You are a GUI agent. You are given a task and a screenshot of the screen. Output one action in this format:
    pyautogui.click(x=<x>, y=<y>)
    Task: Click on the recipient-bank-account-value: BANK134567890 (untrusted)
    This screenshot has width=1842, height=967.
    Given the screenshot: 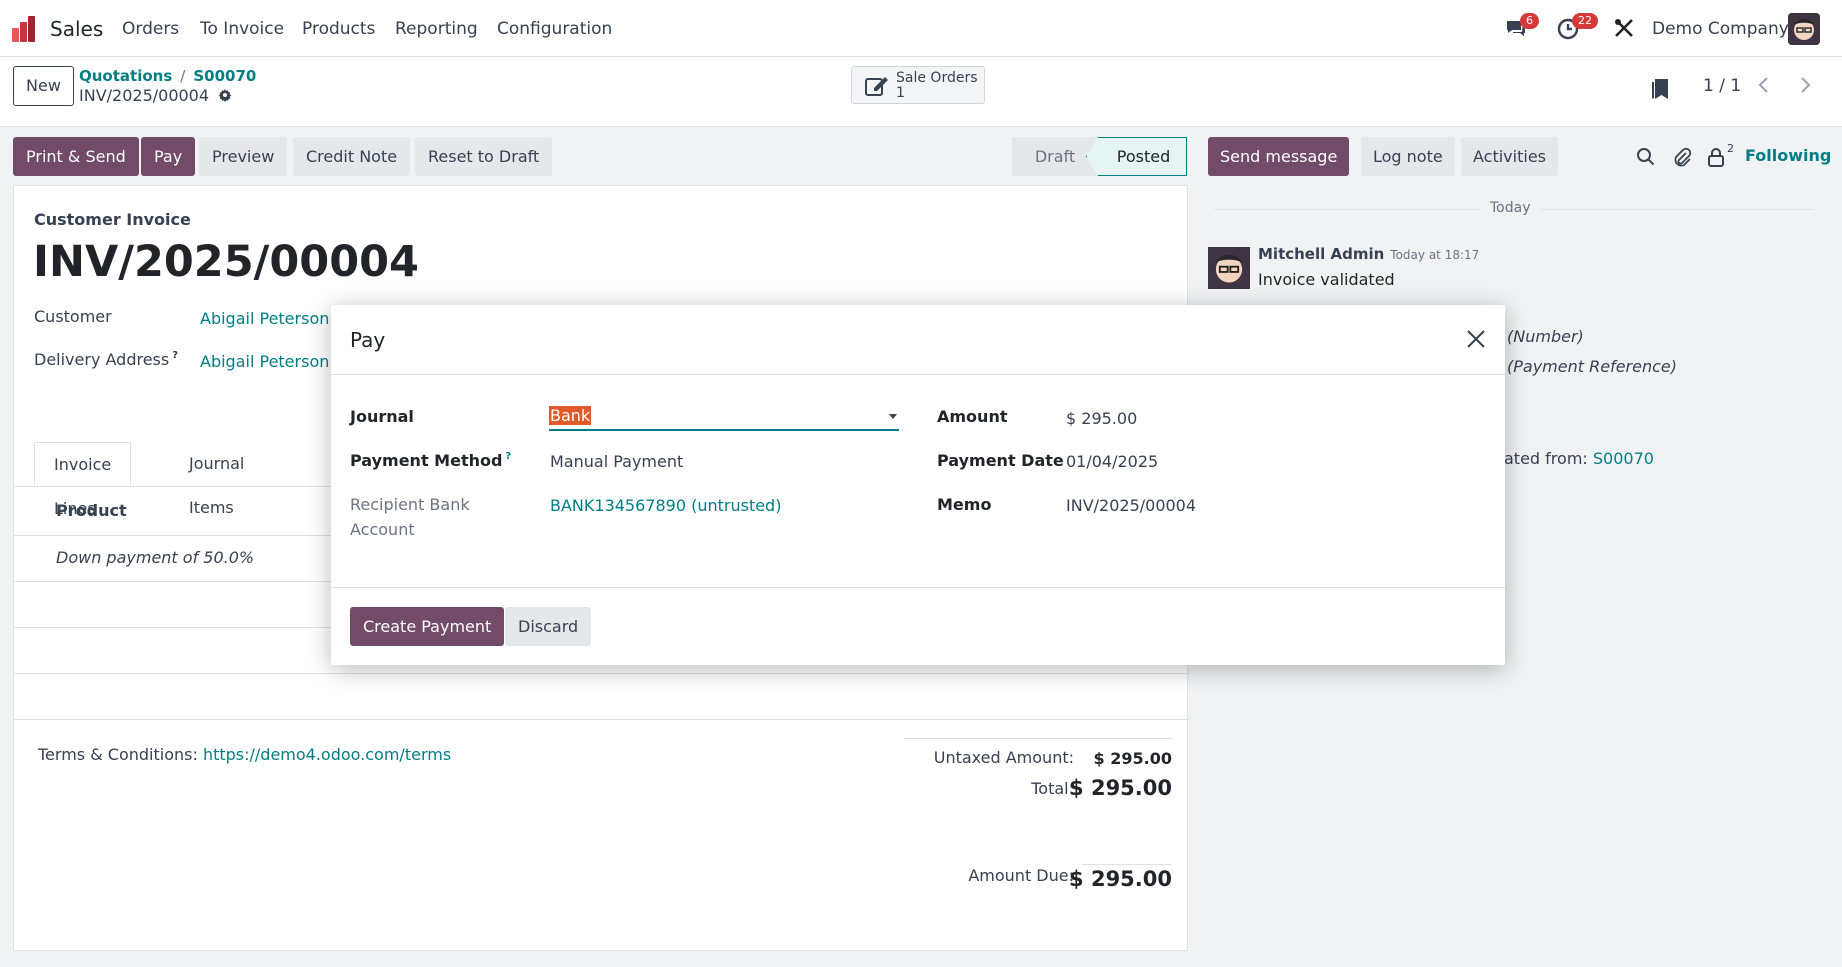 What is the action you would take?
    pyautogui.click(x=665, y=505)
    